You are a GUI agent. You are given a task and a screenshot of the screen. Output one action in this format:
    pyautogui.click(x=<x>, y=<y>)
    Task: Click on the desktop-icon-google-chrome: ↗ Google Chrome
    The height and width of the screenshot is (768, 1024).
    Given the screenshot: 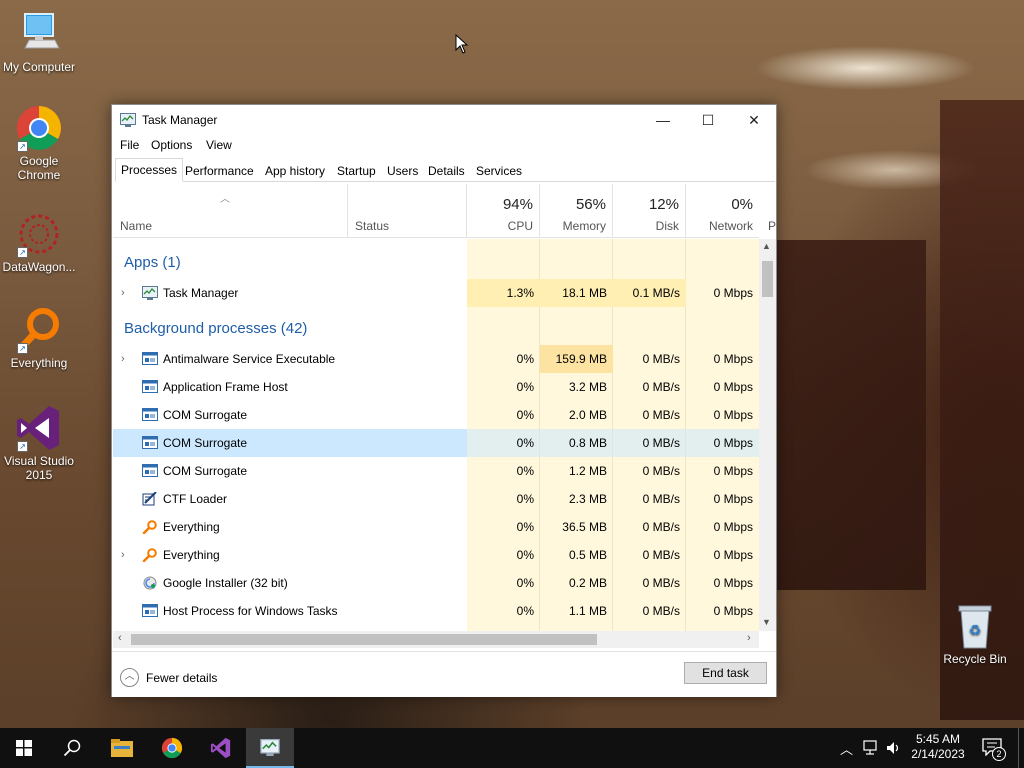 What is the action you would take?
    pyautogui.click(x=39, y=143)
    